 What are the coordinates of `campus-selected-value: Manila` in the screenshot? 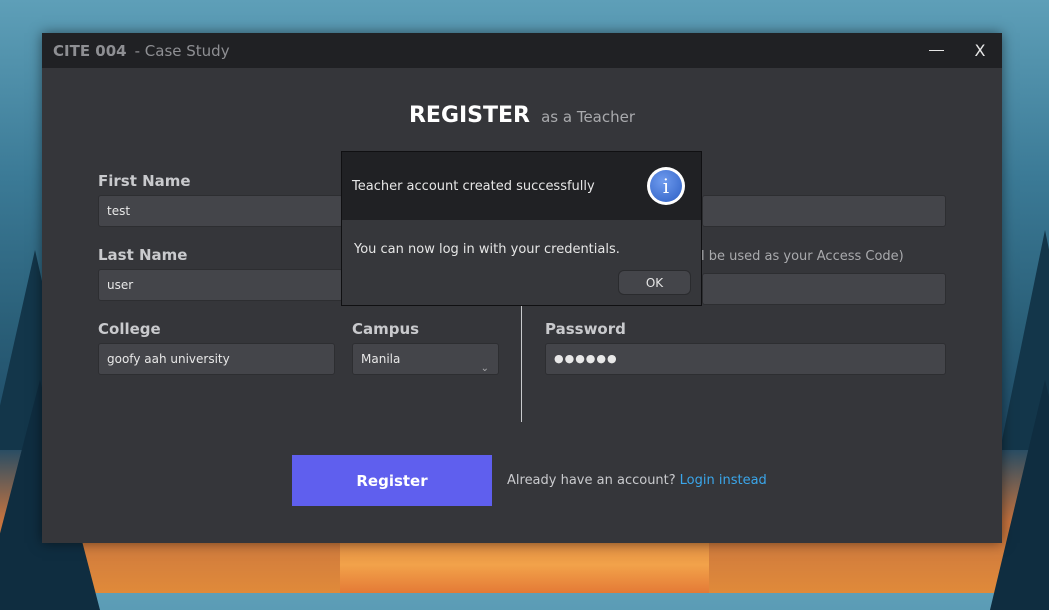 It's located at (381, 359).